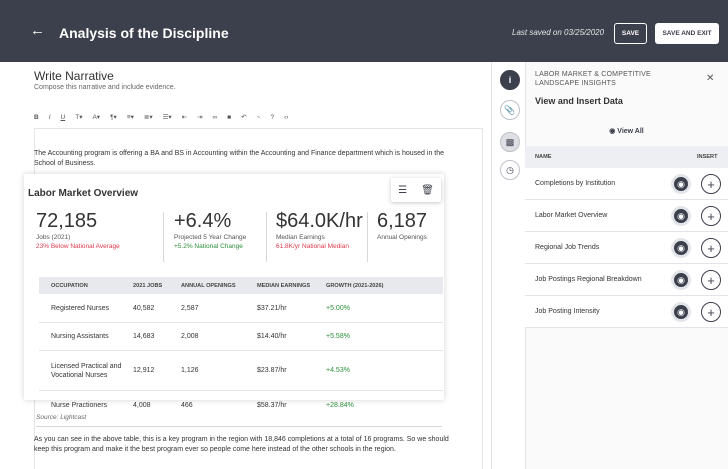 Image resolution: width=728 pixels, height=469 pixels. Describe the element at coordinates (510, 110) in the screenshot. I see `attachment-icon: 📎` at that location.